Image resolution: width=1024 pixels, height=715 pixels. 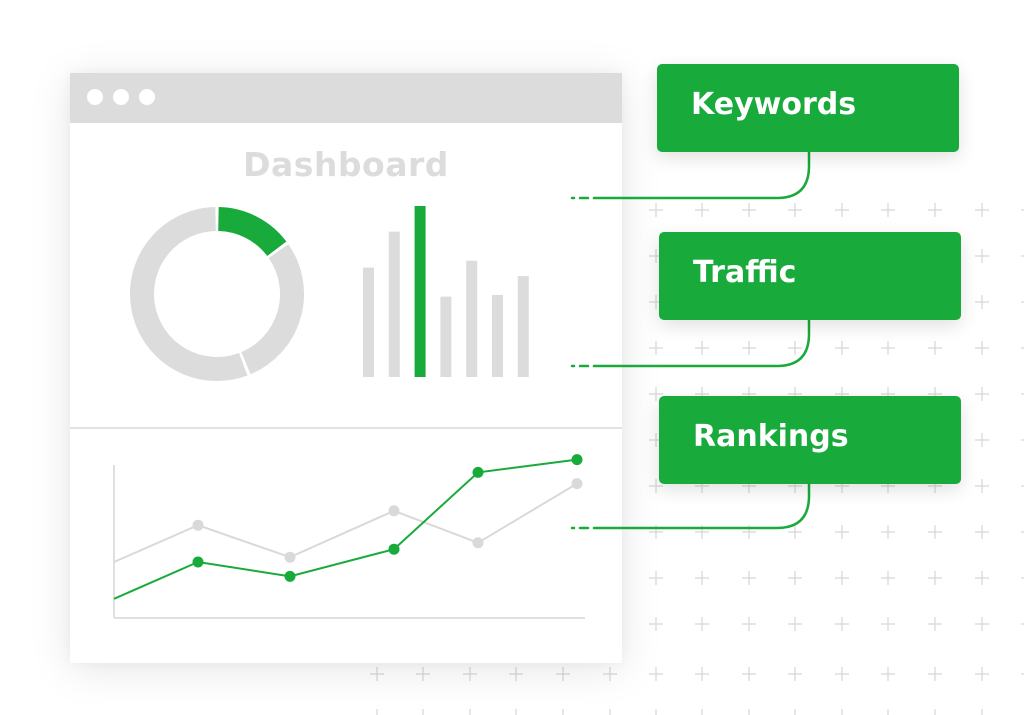 I want to click on gray-series-line, so click(x=345, y=522).